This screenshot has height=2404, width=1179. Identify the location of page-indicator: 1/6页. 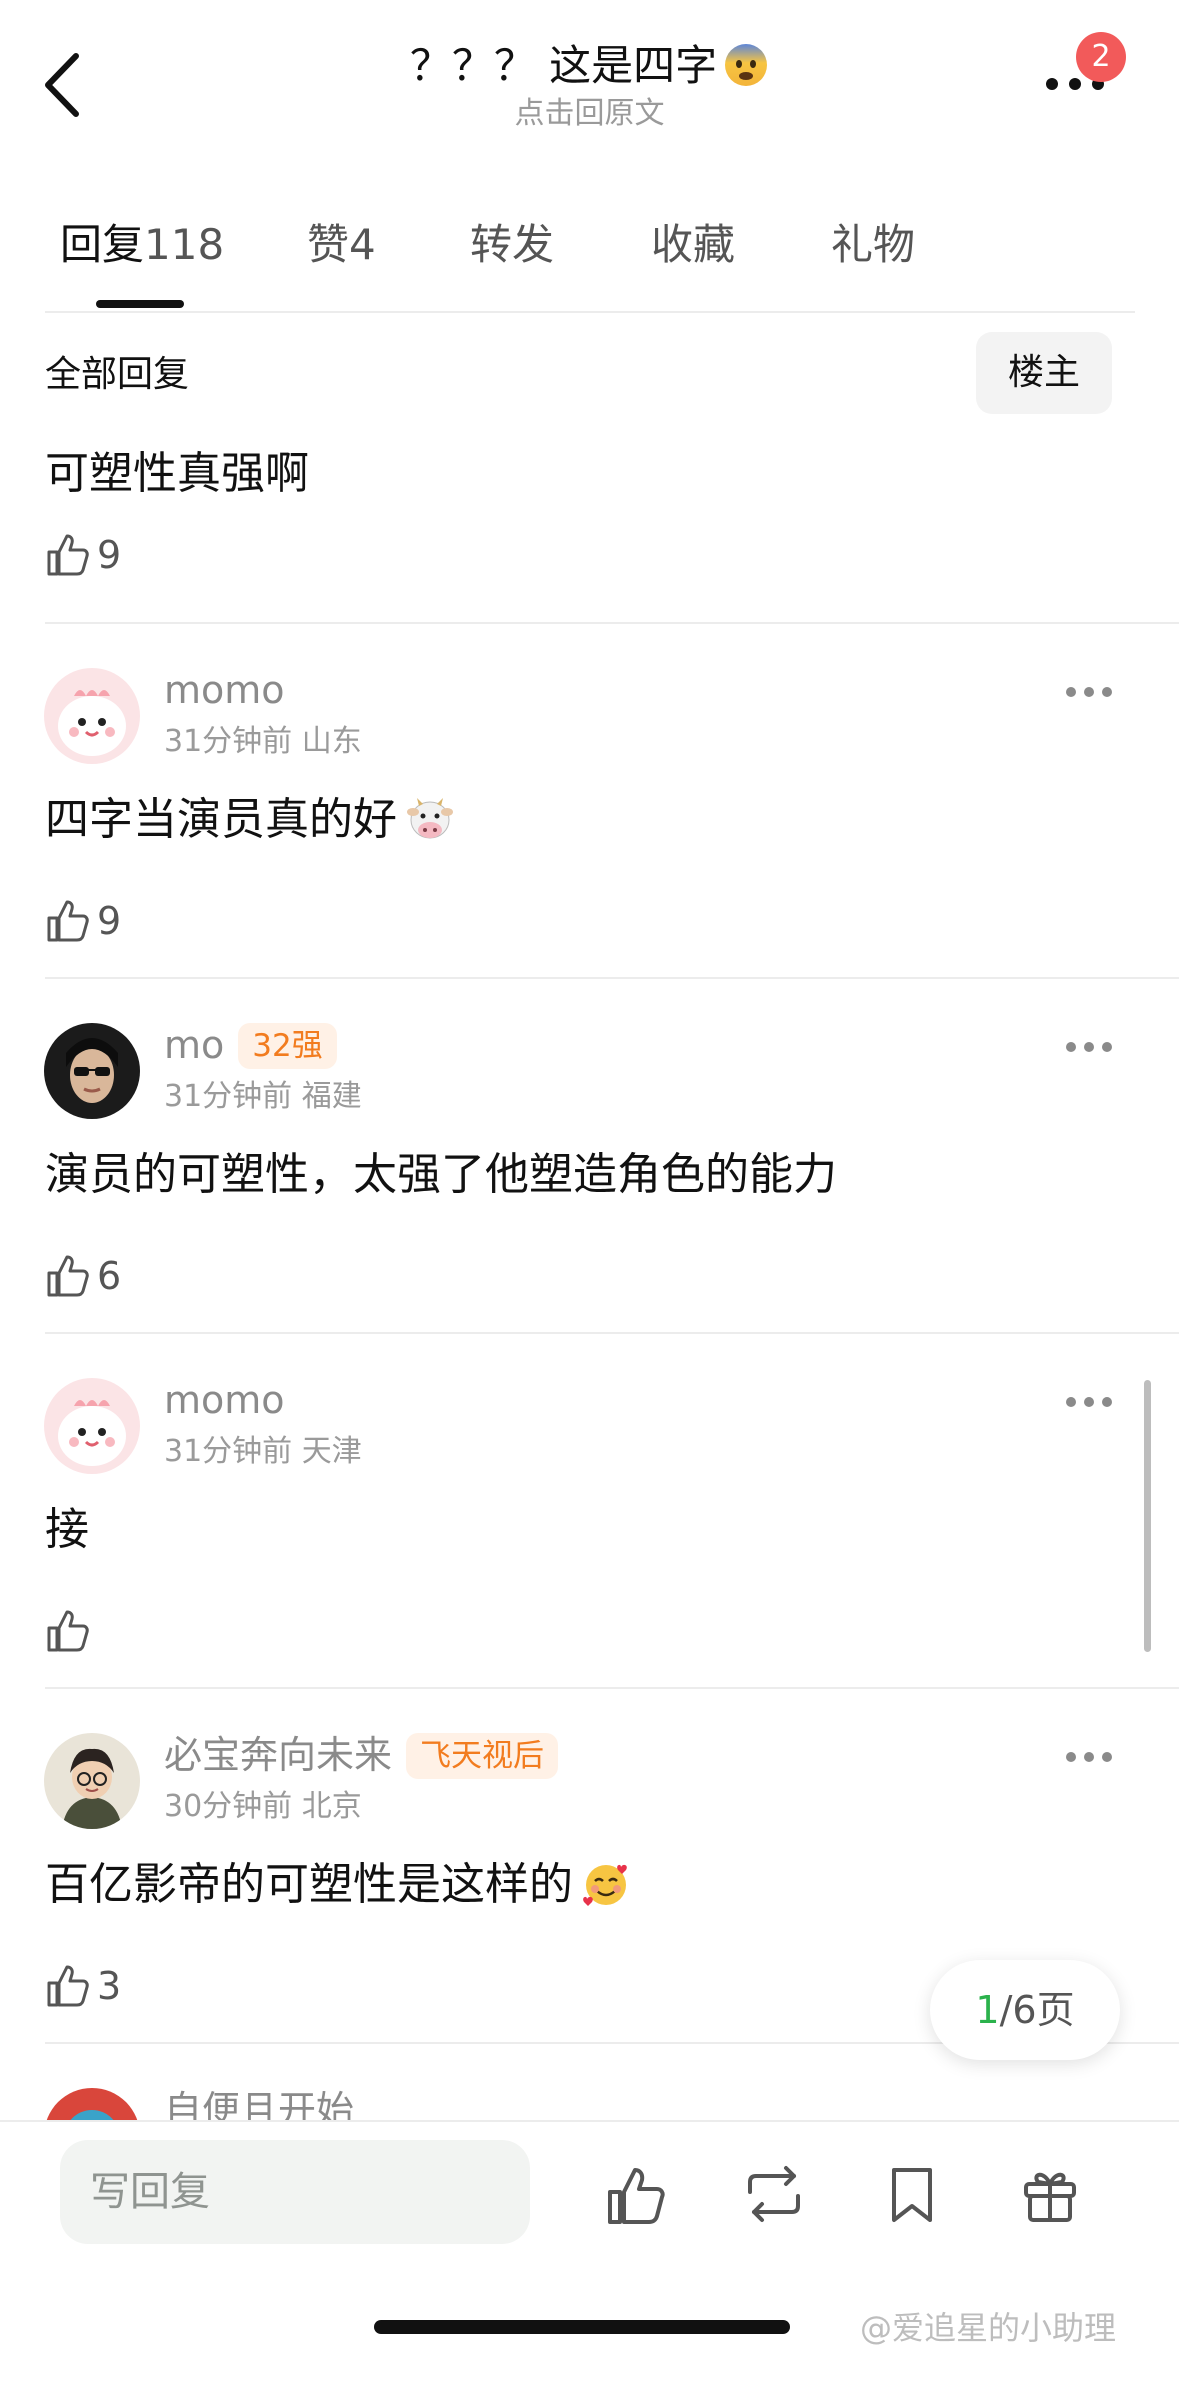
(1025, 2010).